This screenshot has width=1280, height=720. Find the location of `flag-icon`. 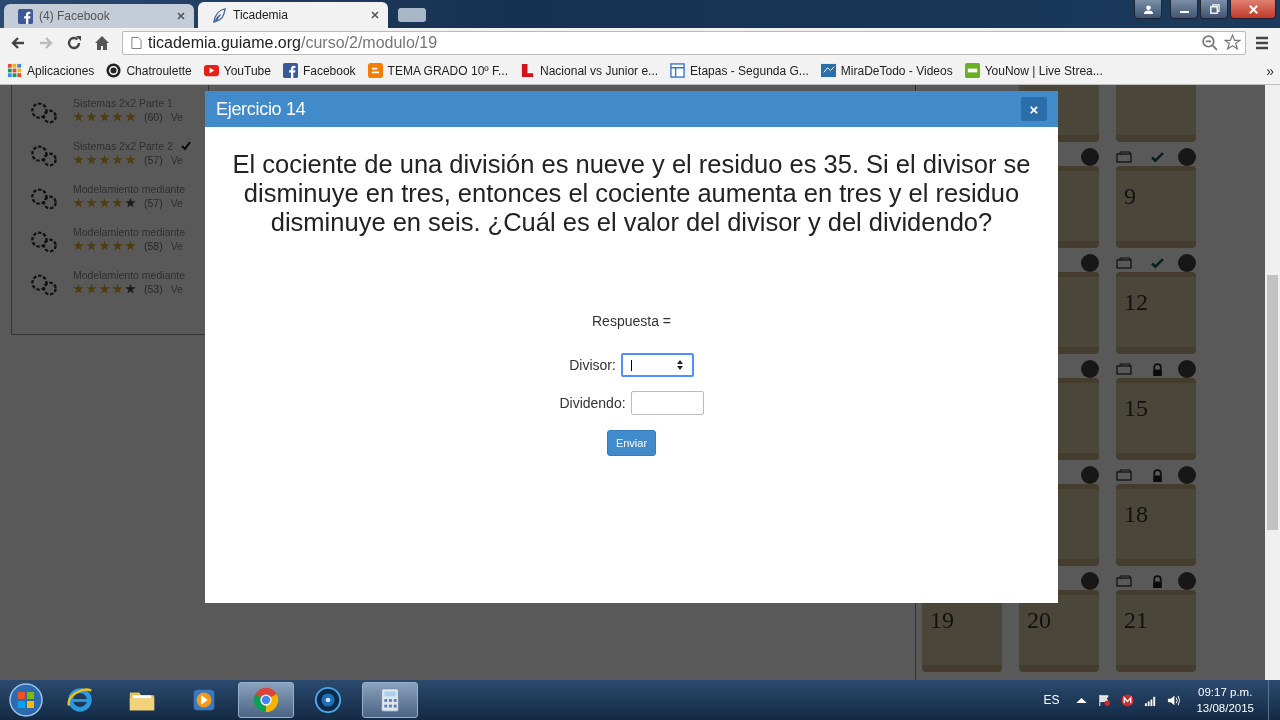

flag-icon is located at coordinates (1105, 700).